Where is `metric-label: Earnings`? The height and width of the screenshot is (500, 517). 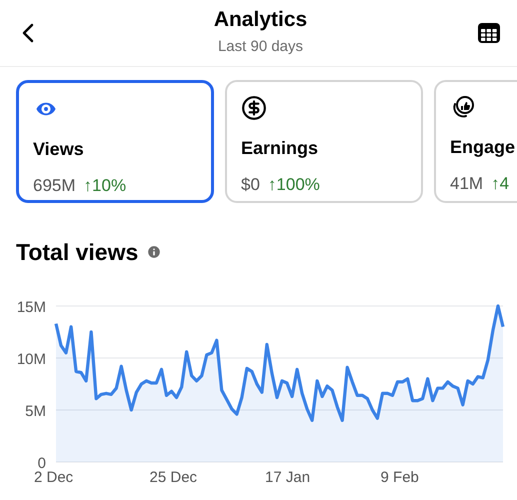
metric-label: Earnings is located at coordinates (279, 148).